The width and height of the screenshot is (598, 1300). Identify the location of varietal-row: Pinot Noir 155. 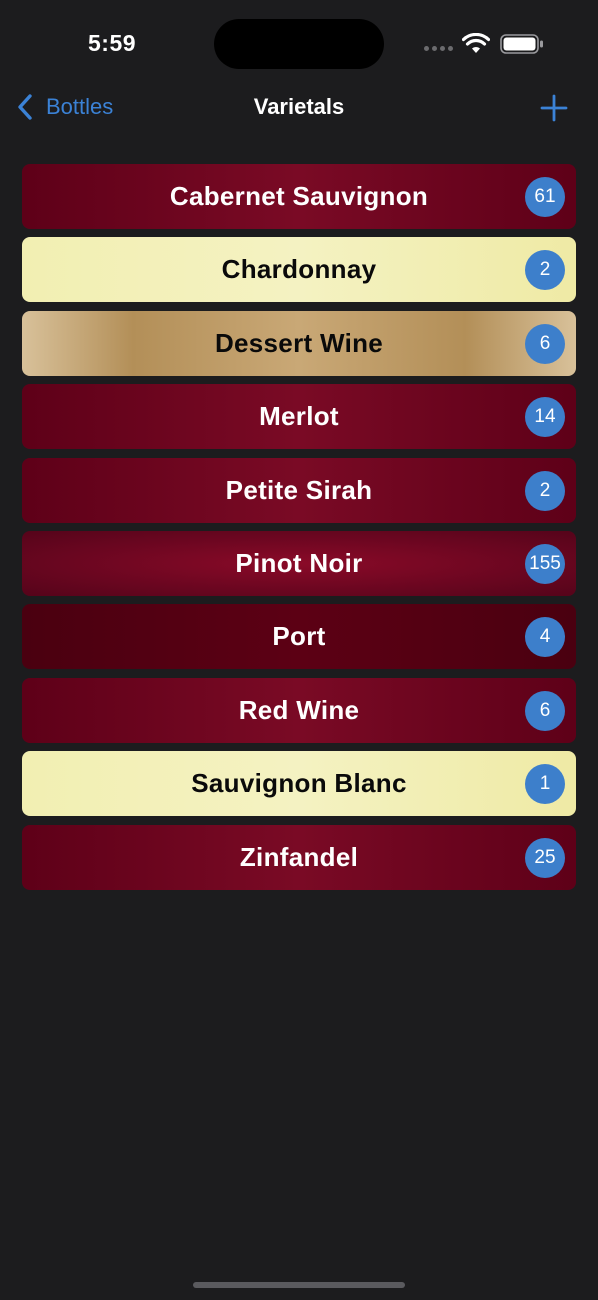
(299, 563).